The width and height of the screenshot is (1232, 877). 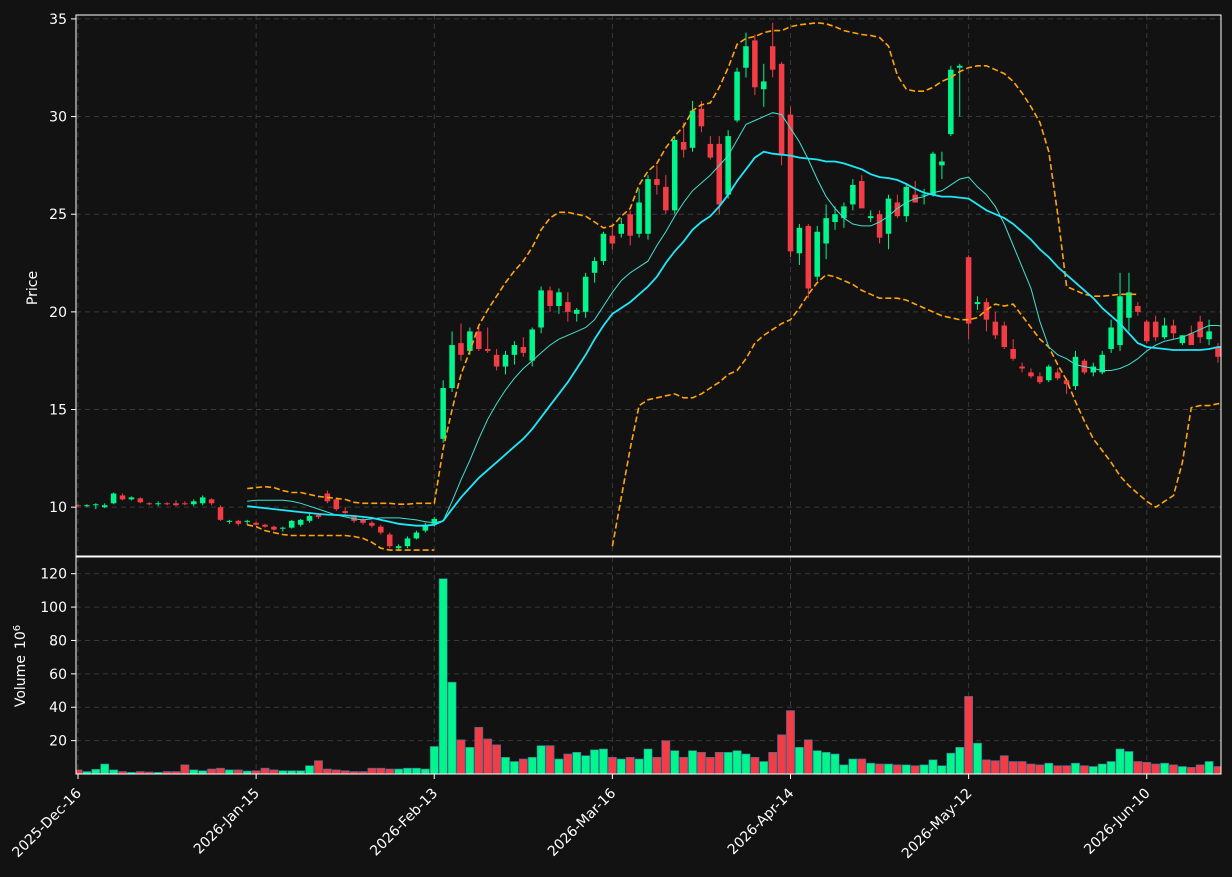 What do you see at coordinates (53, 575) in the screenshot?
I see `volume-tick-label: 120` at bounding box center [53, 575].